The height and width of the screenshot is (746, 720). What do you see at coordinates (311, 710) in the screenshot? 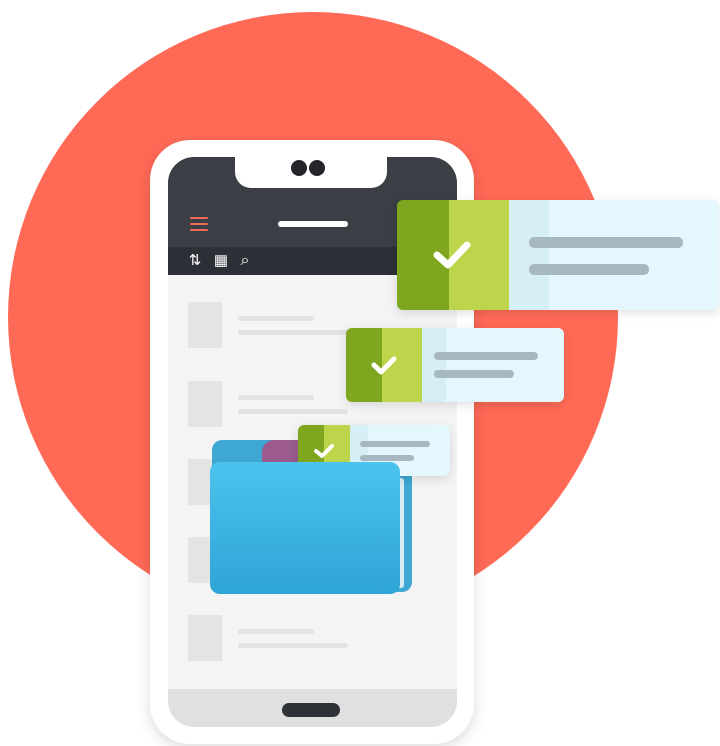
I see `home-button` at bounding box center [311, 710].